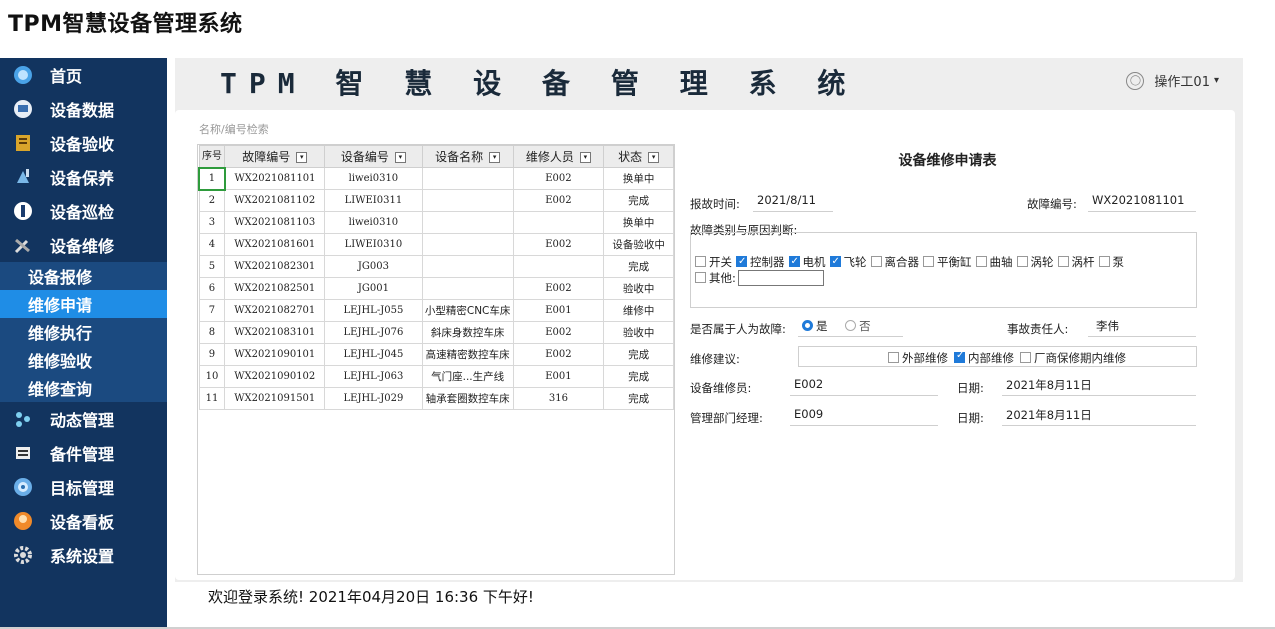 The height and width of the screenshot is (629, 1275). Describe the element at coordinates (275, 376) in the screenshot. I see `table-cell: WX2021090102` at that location.